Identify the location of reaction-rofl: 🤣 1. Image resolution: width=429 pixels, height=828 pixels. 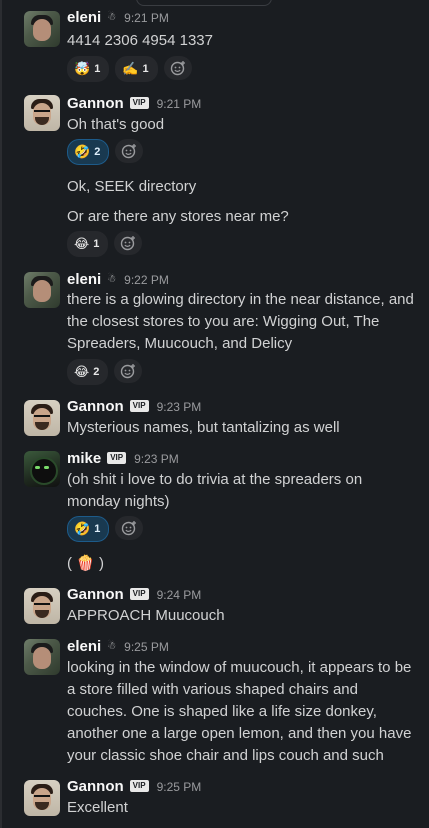
(88, 529).